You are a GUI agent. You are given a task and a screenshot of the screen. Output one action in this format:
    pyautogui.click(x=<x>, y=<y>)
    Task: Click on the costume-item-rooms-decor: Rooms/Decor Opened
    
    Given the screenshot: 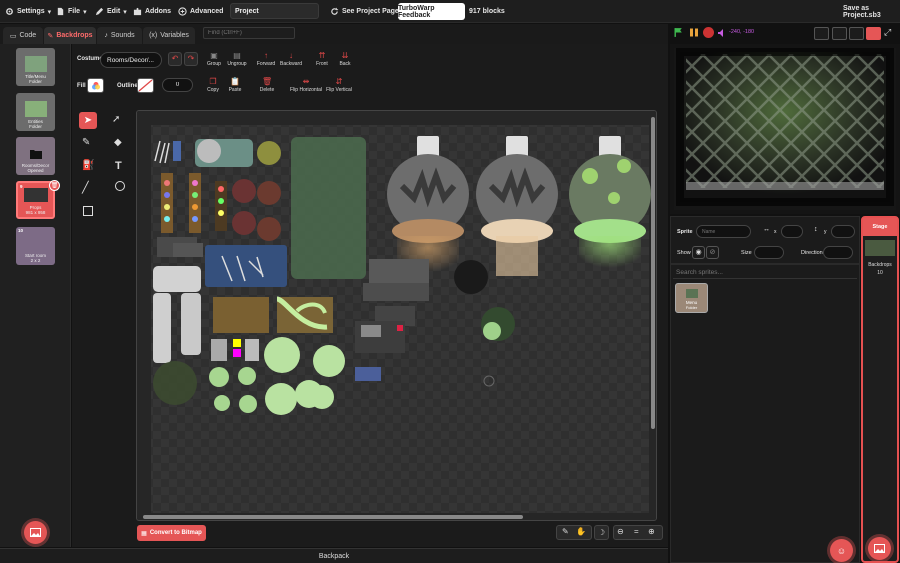 What is the action you would take?
    pyautogui.click(x=35, y=156)
    